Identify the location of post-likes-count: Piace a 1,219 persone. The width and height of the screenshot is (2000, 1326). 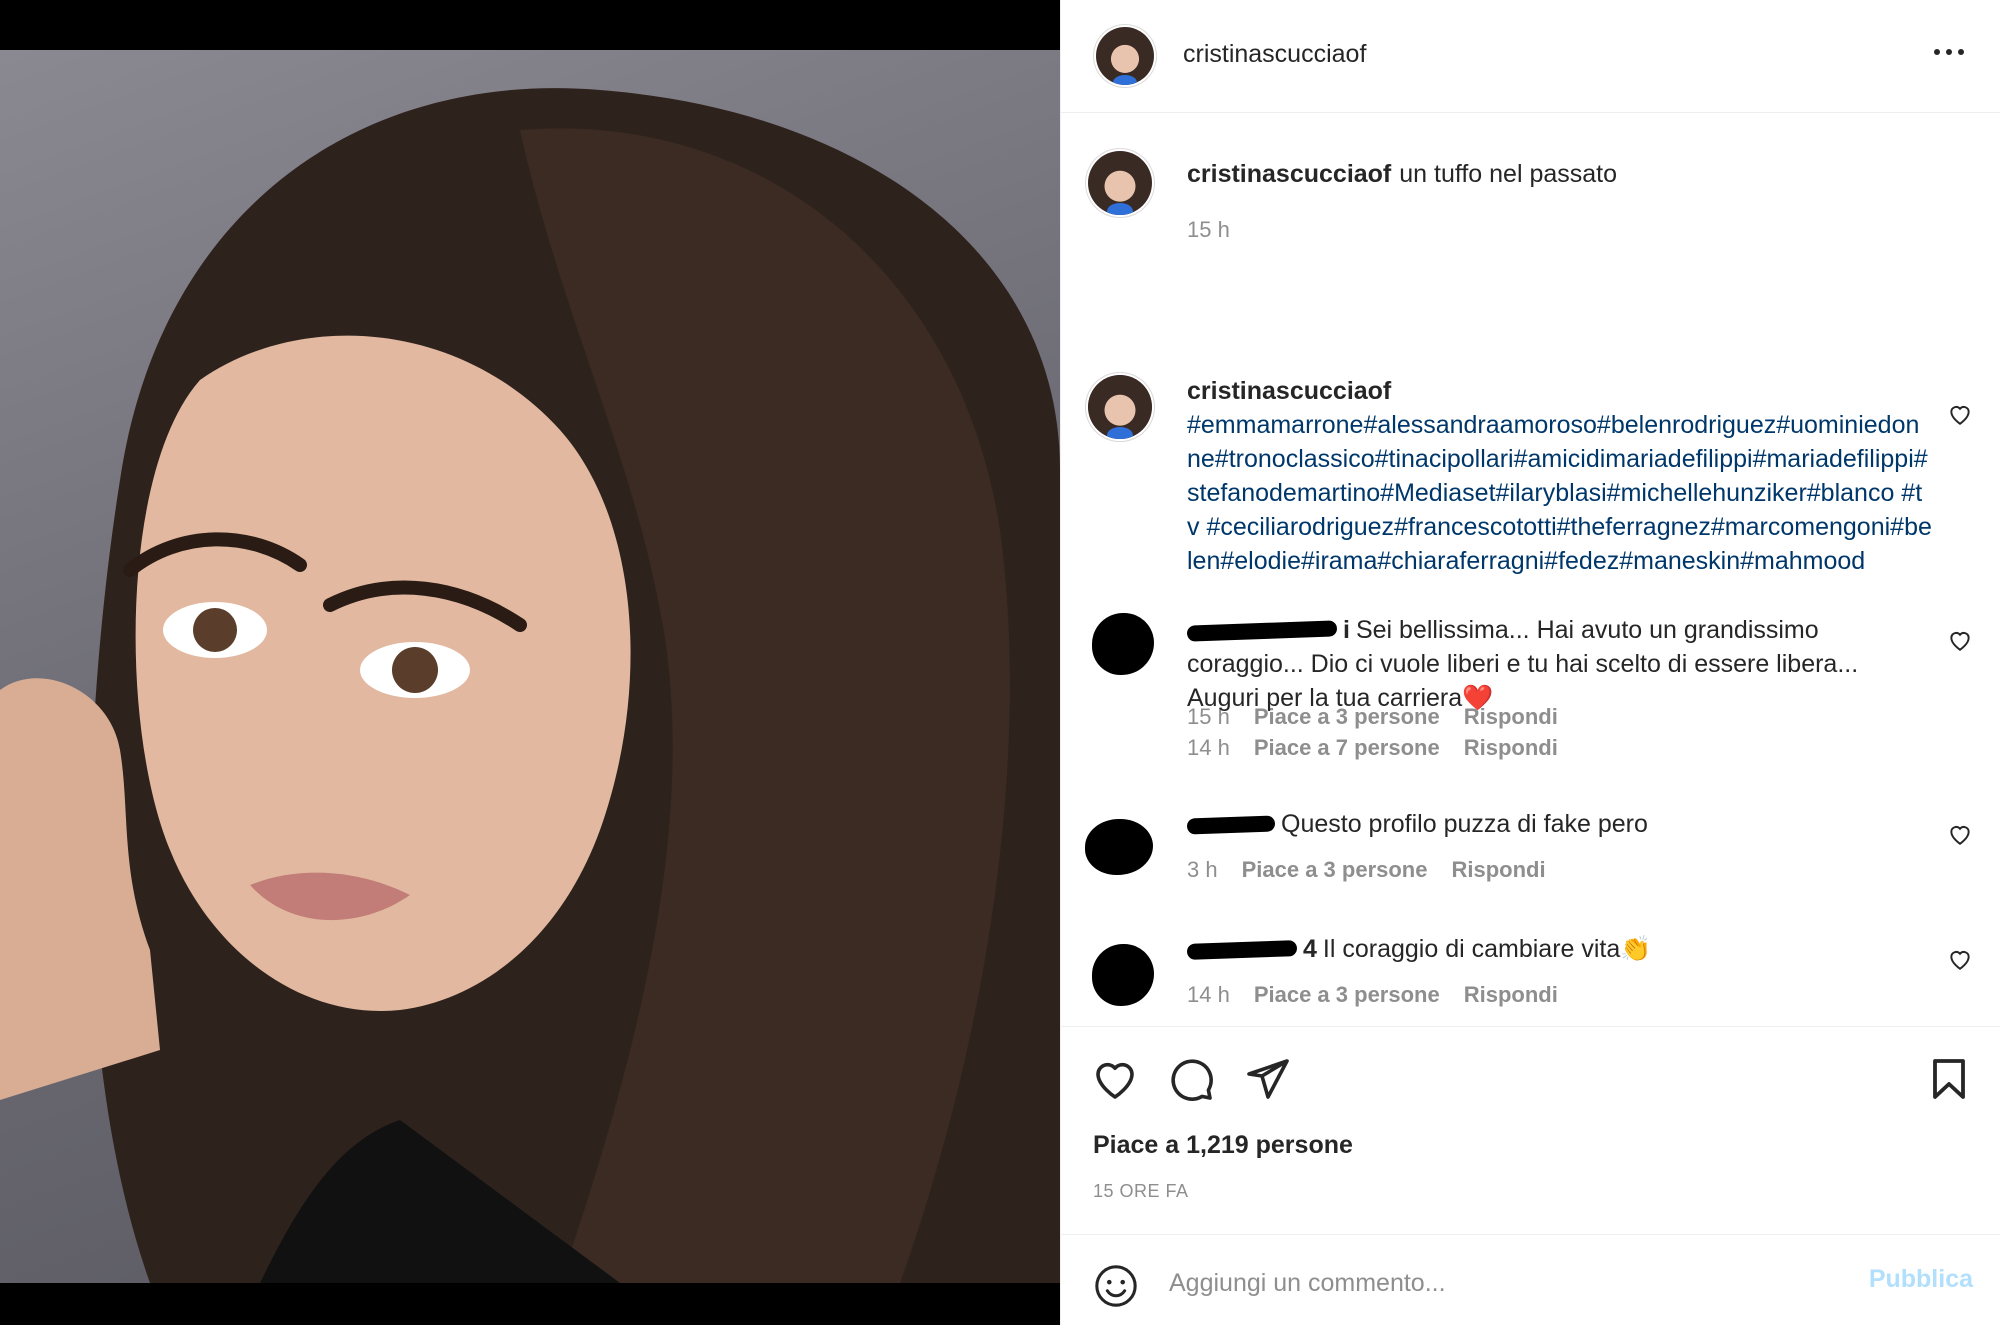
(1223, 1145).